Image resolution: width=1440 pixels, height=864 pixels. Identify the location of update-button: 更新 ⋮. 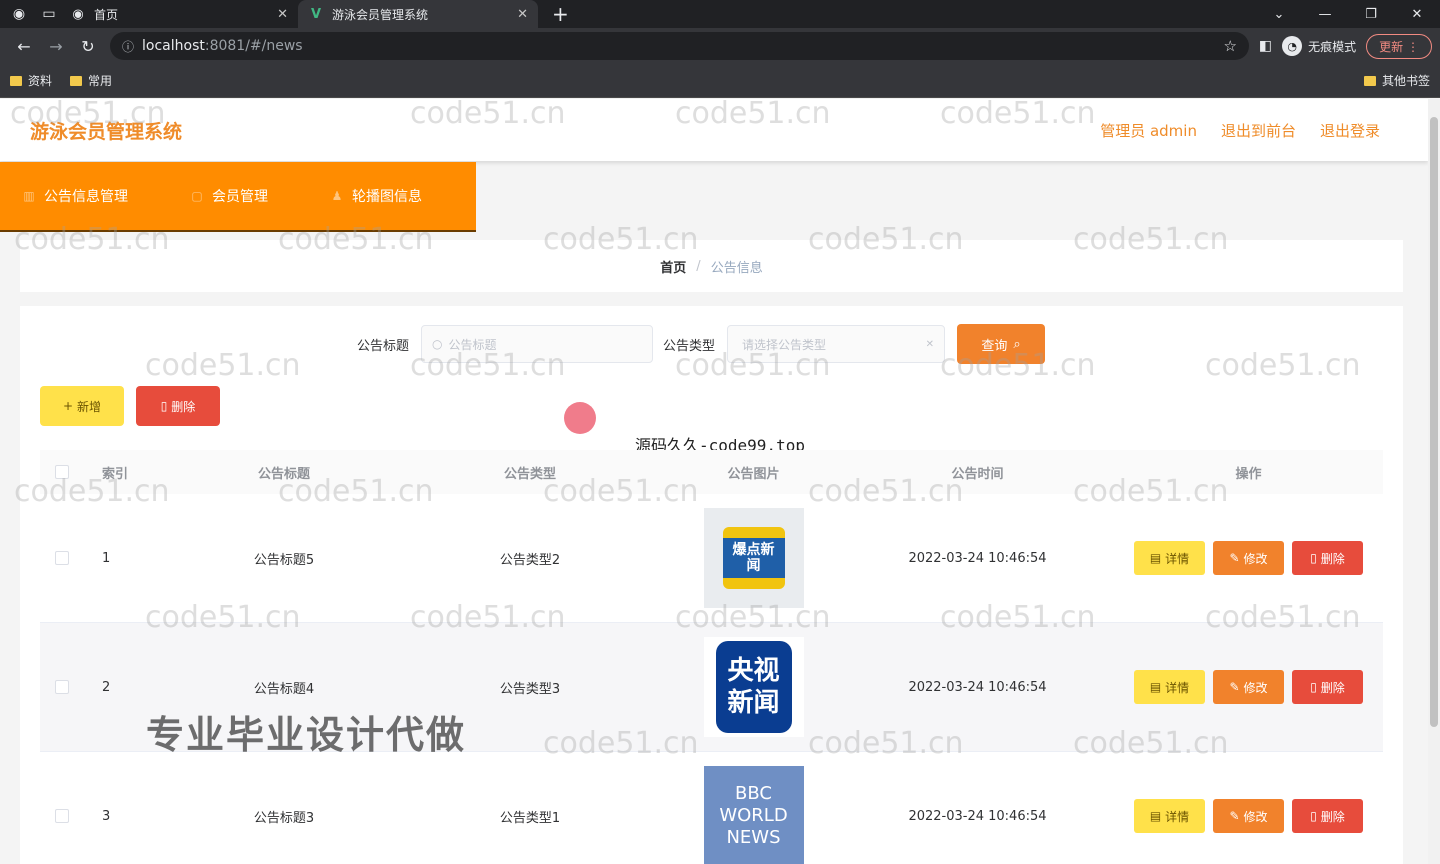
(1399, 46).